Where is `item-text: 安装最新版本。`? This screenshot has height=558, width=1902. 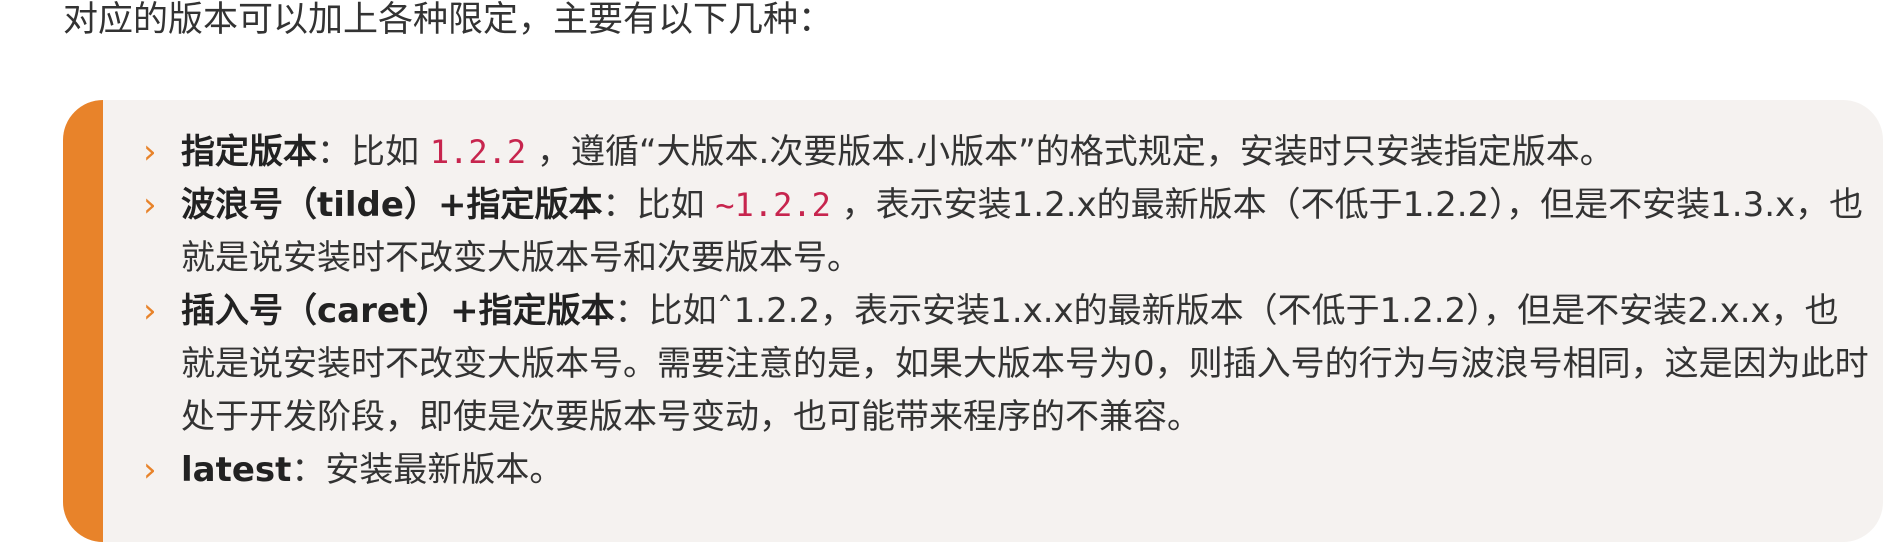
item-text: 安装最新版本。 is located at coordinates (444, 470).